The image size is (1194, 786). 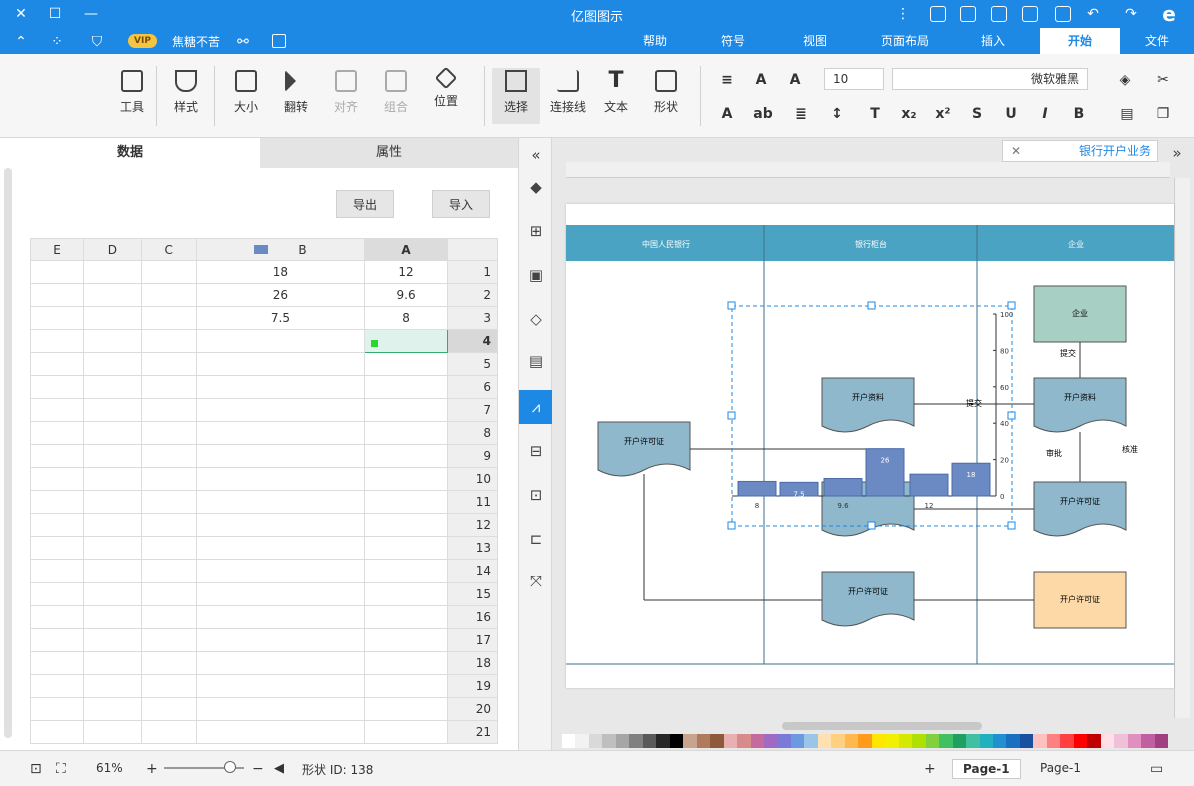 What do you see at coordinates (280, 249) in the screenshot?
I see `column-header-b: B` at bounding box center [280, 249].